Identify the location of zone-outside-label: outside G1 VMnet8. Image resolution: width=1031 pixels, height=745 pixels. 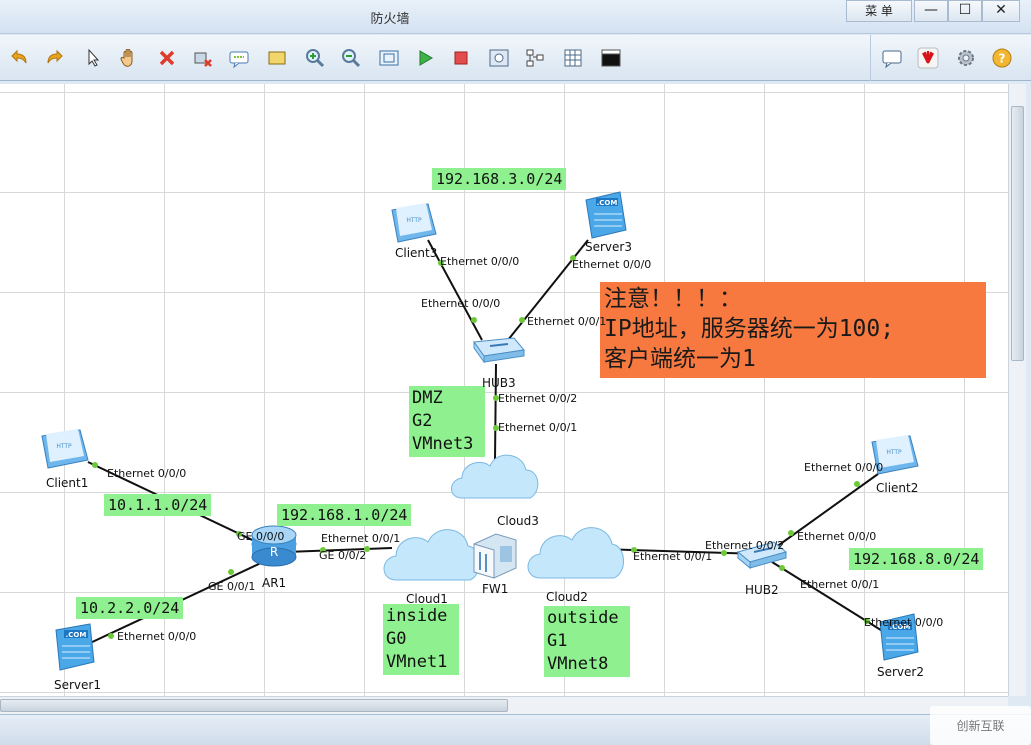
(587, 641).